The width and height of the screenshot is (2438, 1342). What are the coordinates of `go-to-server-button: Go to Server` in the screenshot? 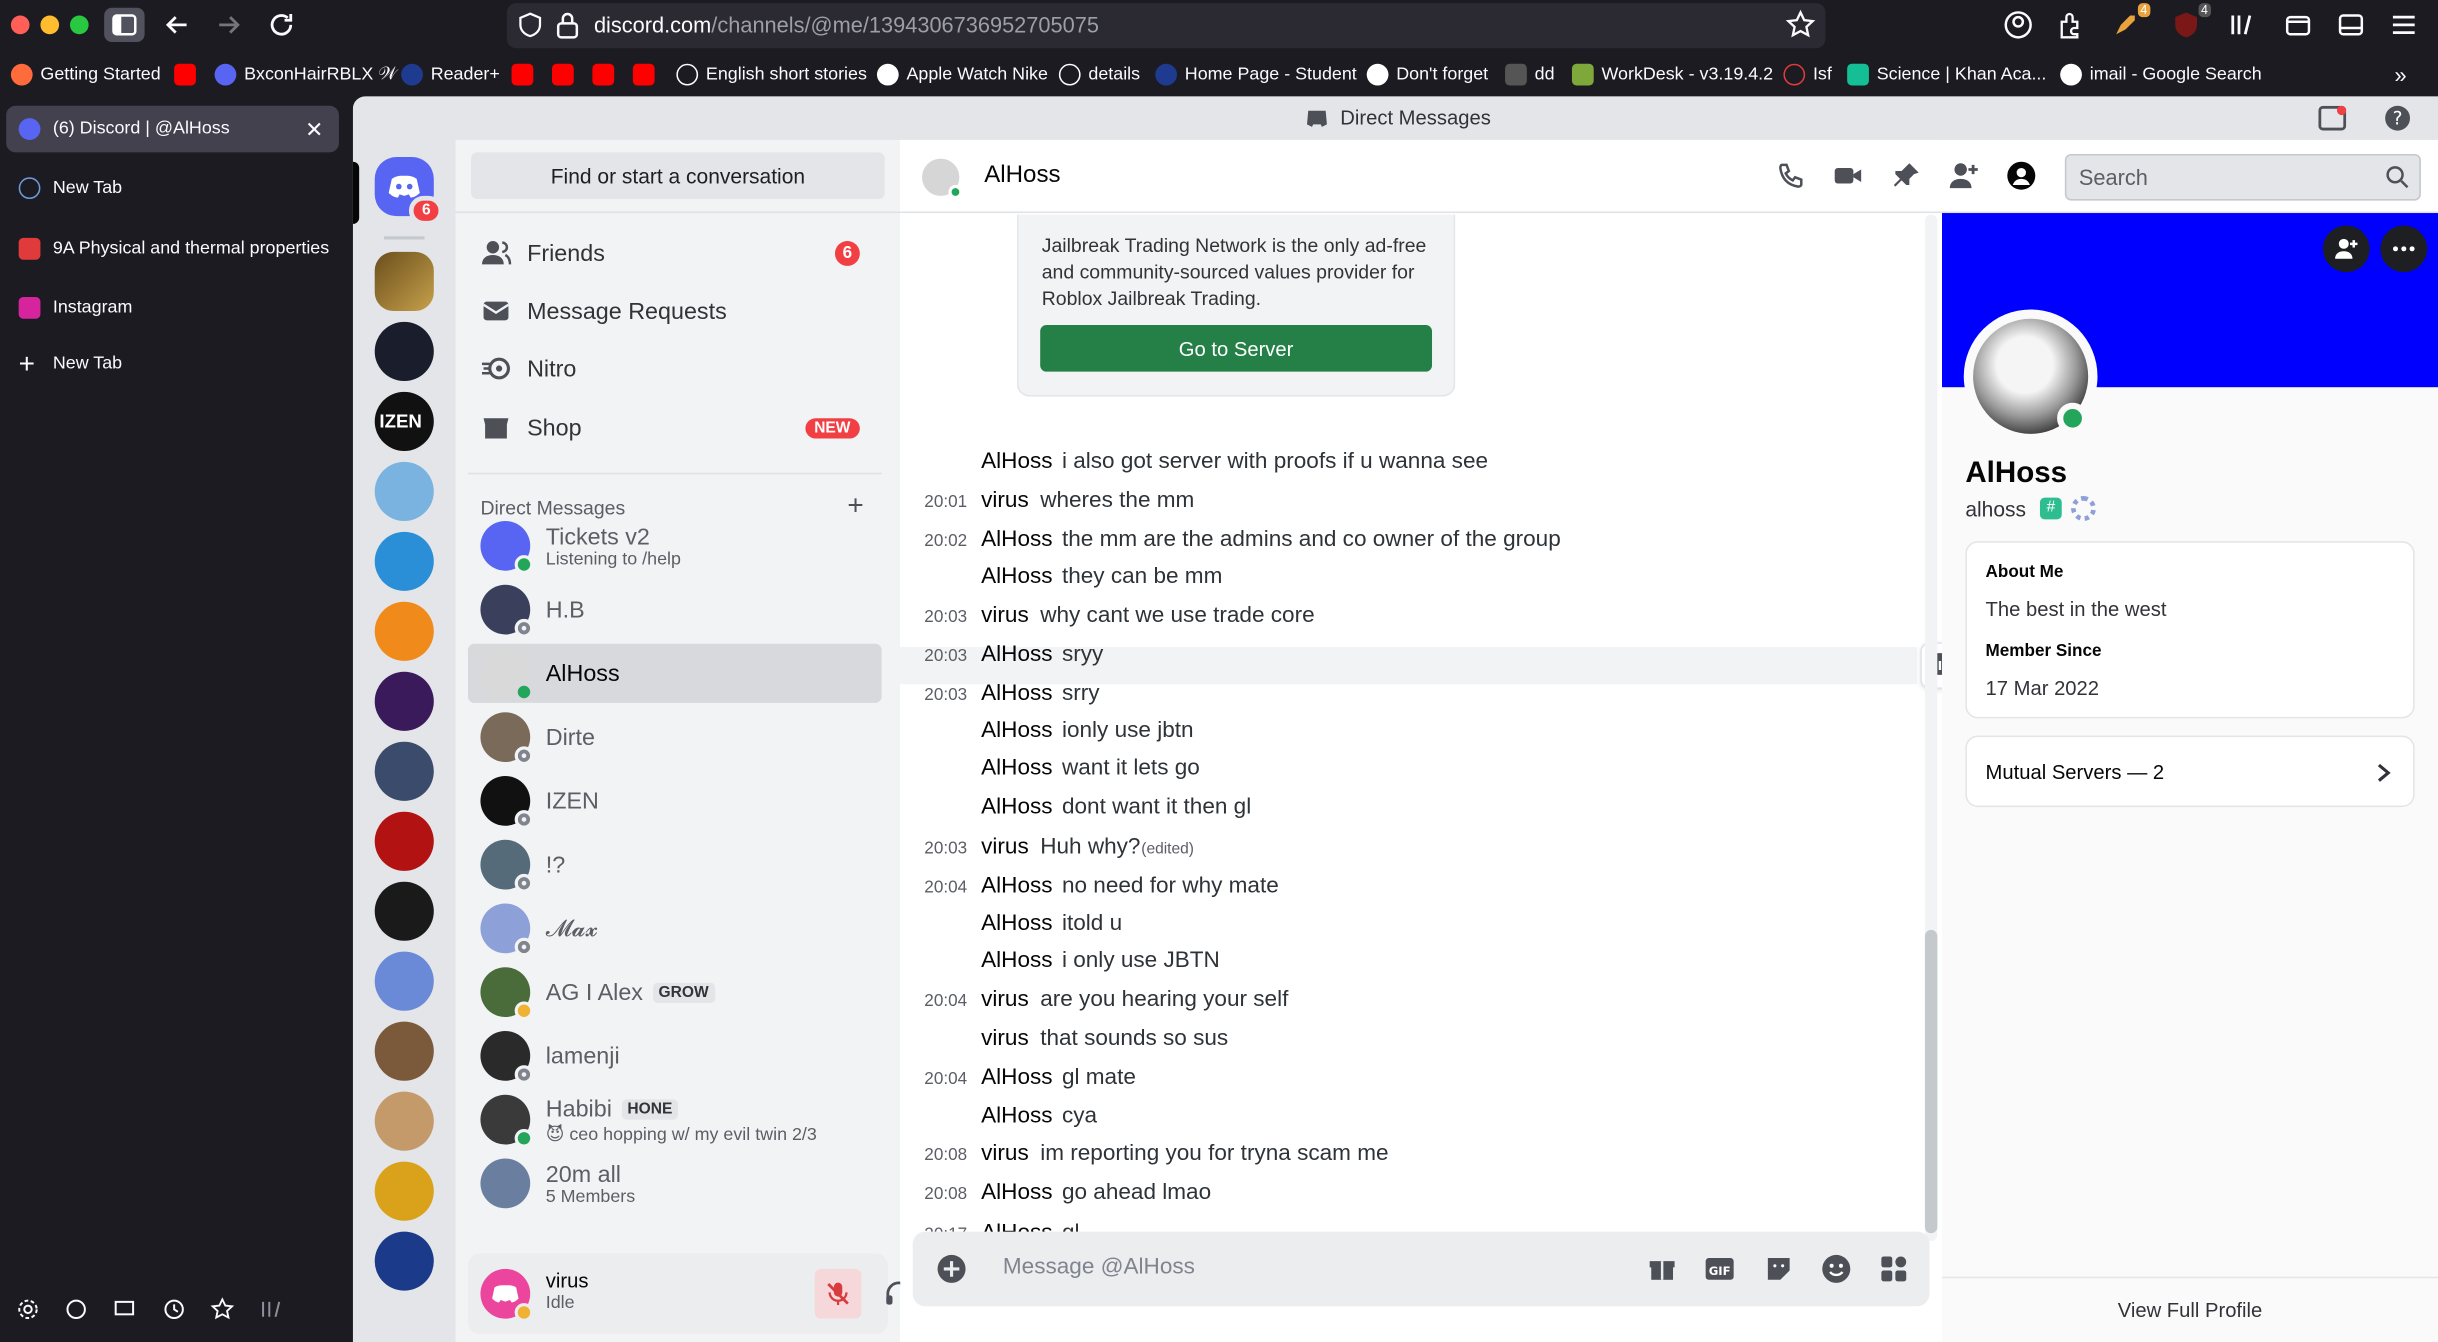 It's located at (1236, 348).